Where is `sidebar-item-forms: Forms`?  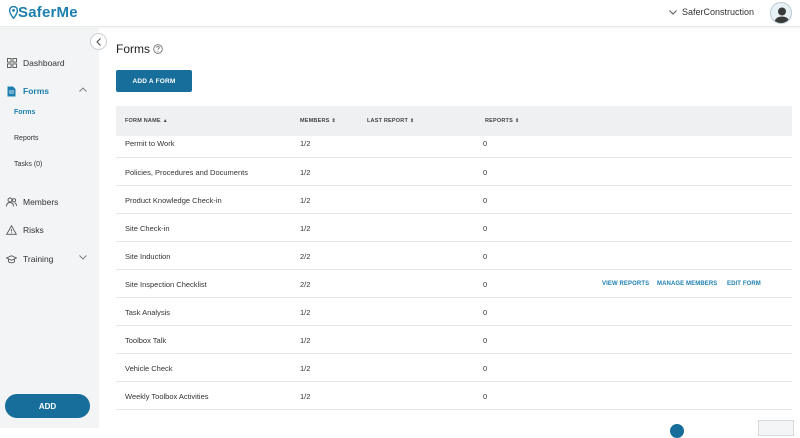
sidebar-item-forms: Forms is located at coordinates (49, 91).